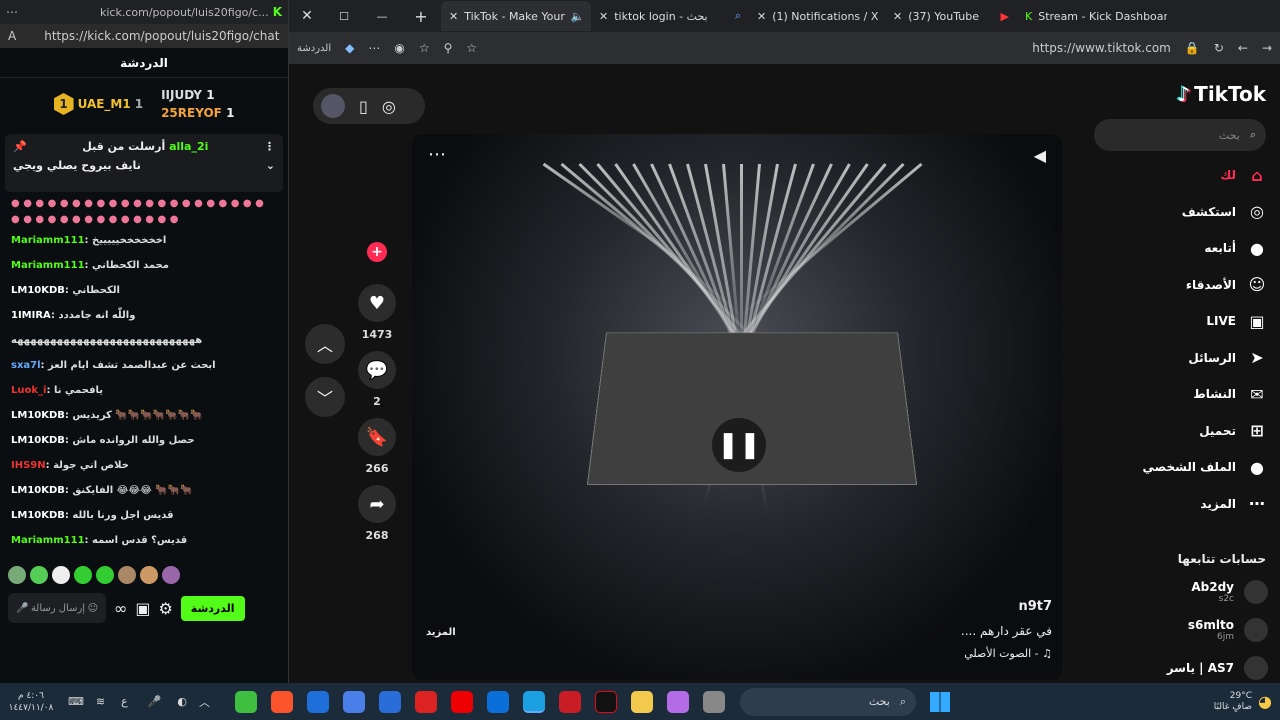 This screenshot has width=1280, height=720. Describe the element at coordinates (76, 701) in the screenshot. I see `keyboard-icon: ⌨` at that location.